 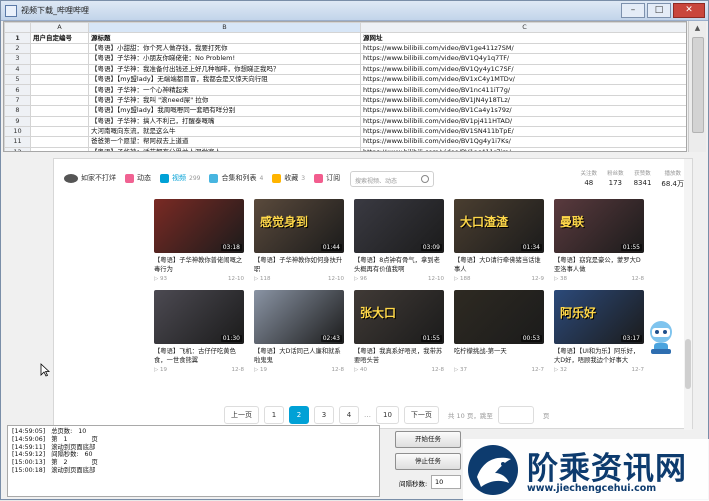 I want to click on cell-title: 【粤语】【my盟lady】无端端都冒冒，我都会是又惊天向行阻, so click(x=224, y=79).